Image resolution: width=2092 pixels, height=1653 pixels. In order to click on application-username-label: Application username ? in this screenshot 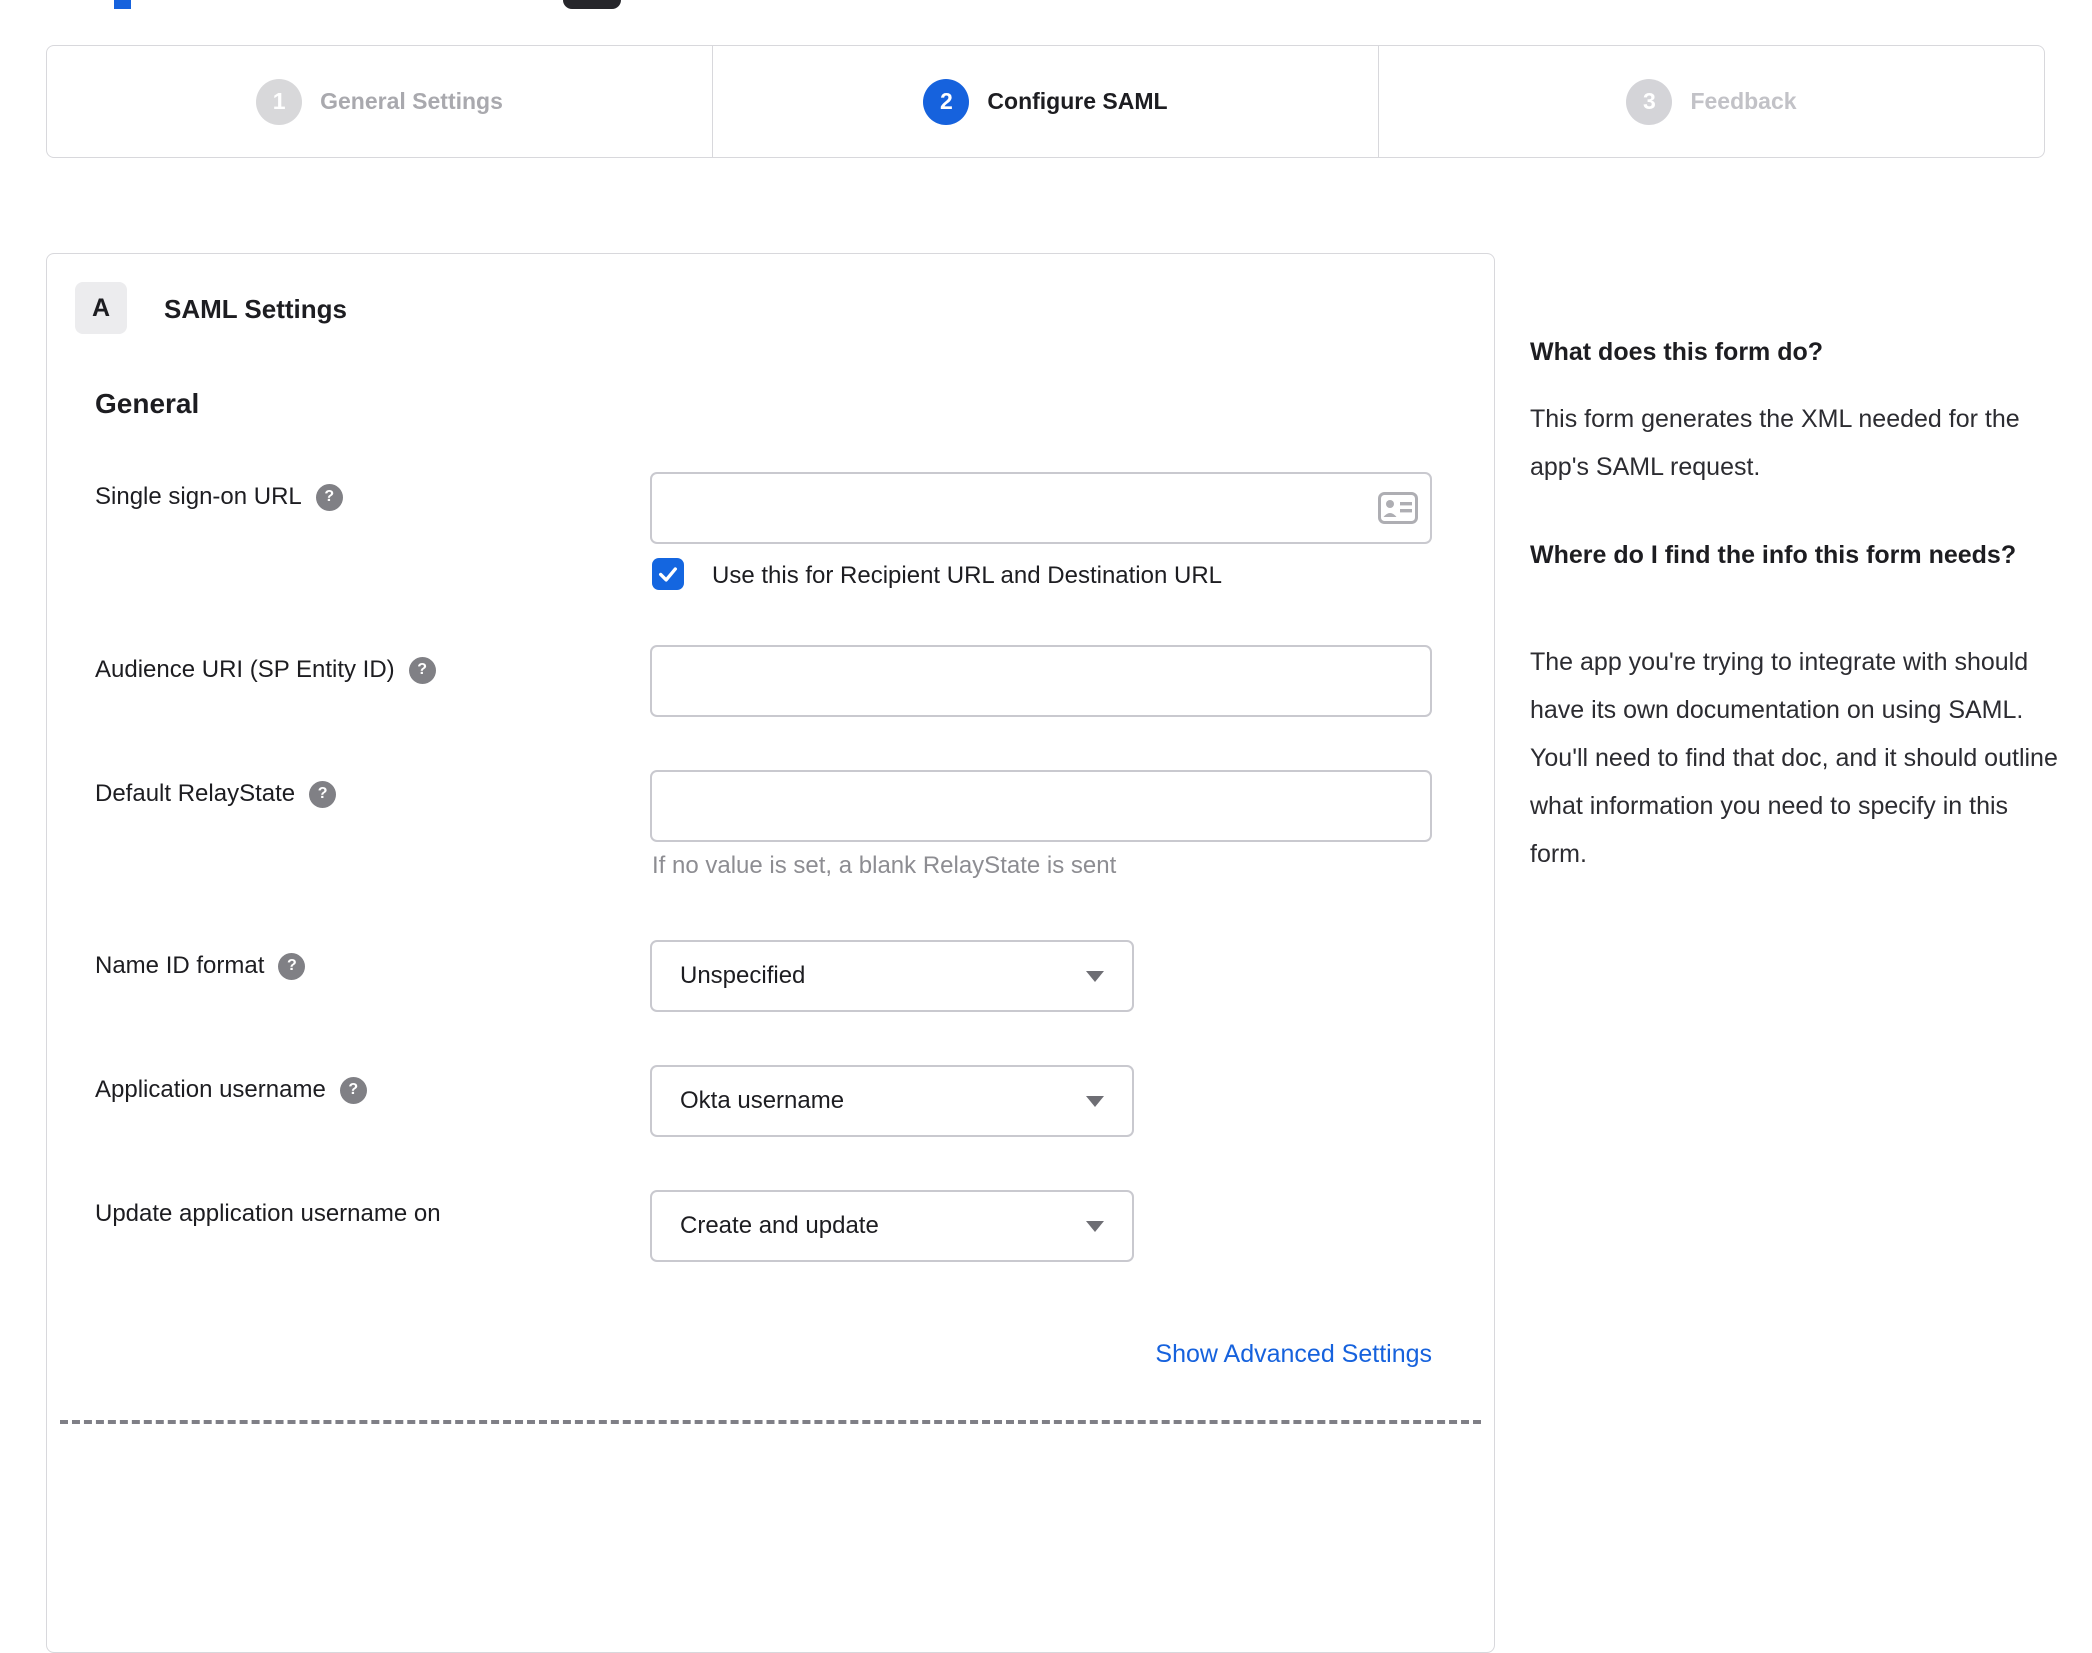, I will do `click(231, 1090)`.